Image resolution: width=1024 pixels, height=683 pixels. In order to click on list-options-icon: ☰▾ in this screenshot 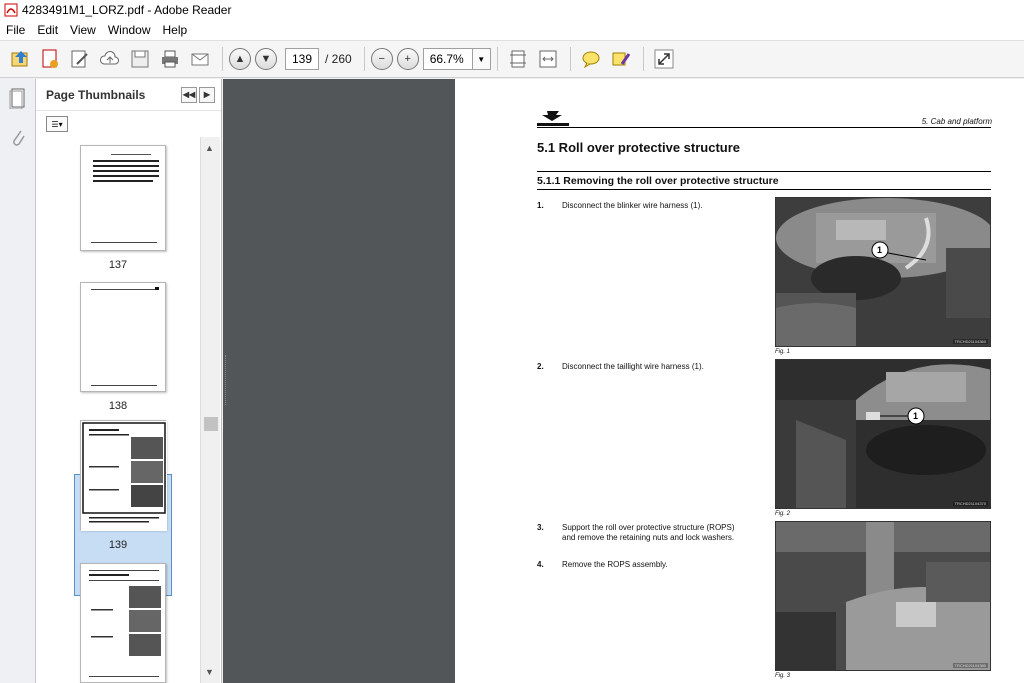, I will do `click(57, 124)`.